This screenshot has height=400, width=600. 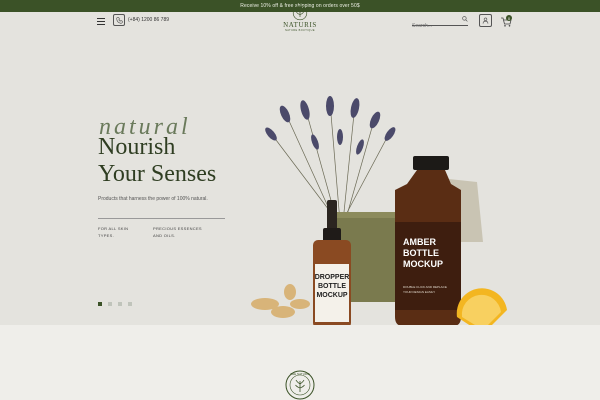 What do you see at coordinates (119, 20) in the screenshot?
I see `phone-icon` at bounding box center [119, 20].